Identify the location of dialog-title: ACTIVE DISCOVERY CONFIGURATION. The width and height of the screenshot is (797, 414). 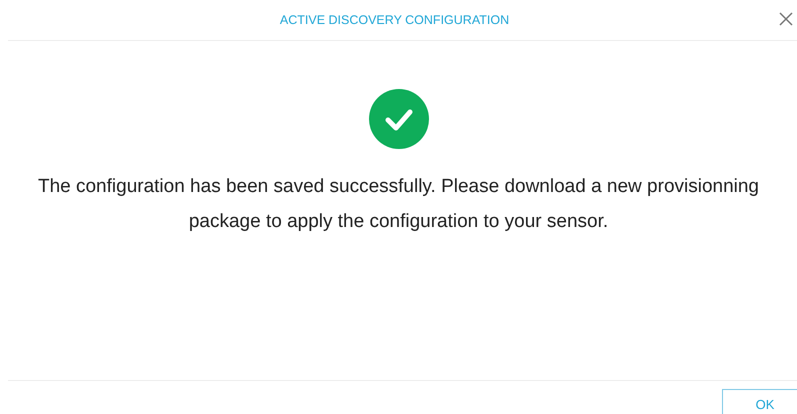
(395, 20).